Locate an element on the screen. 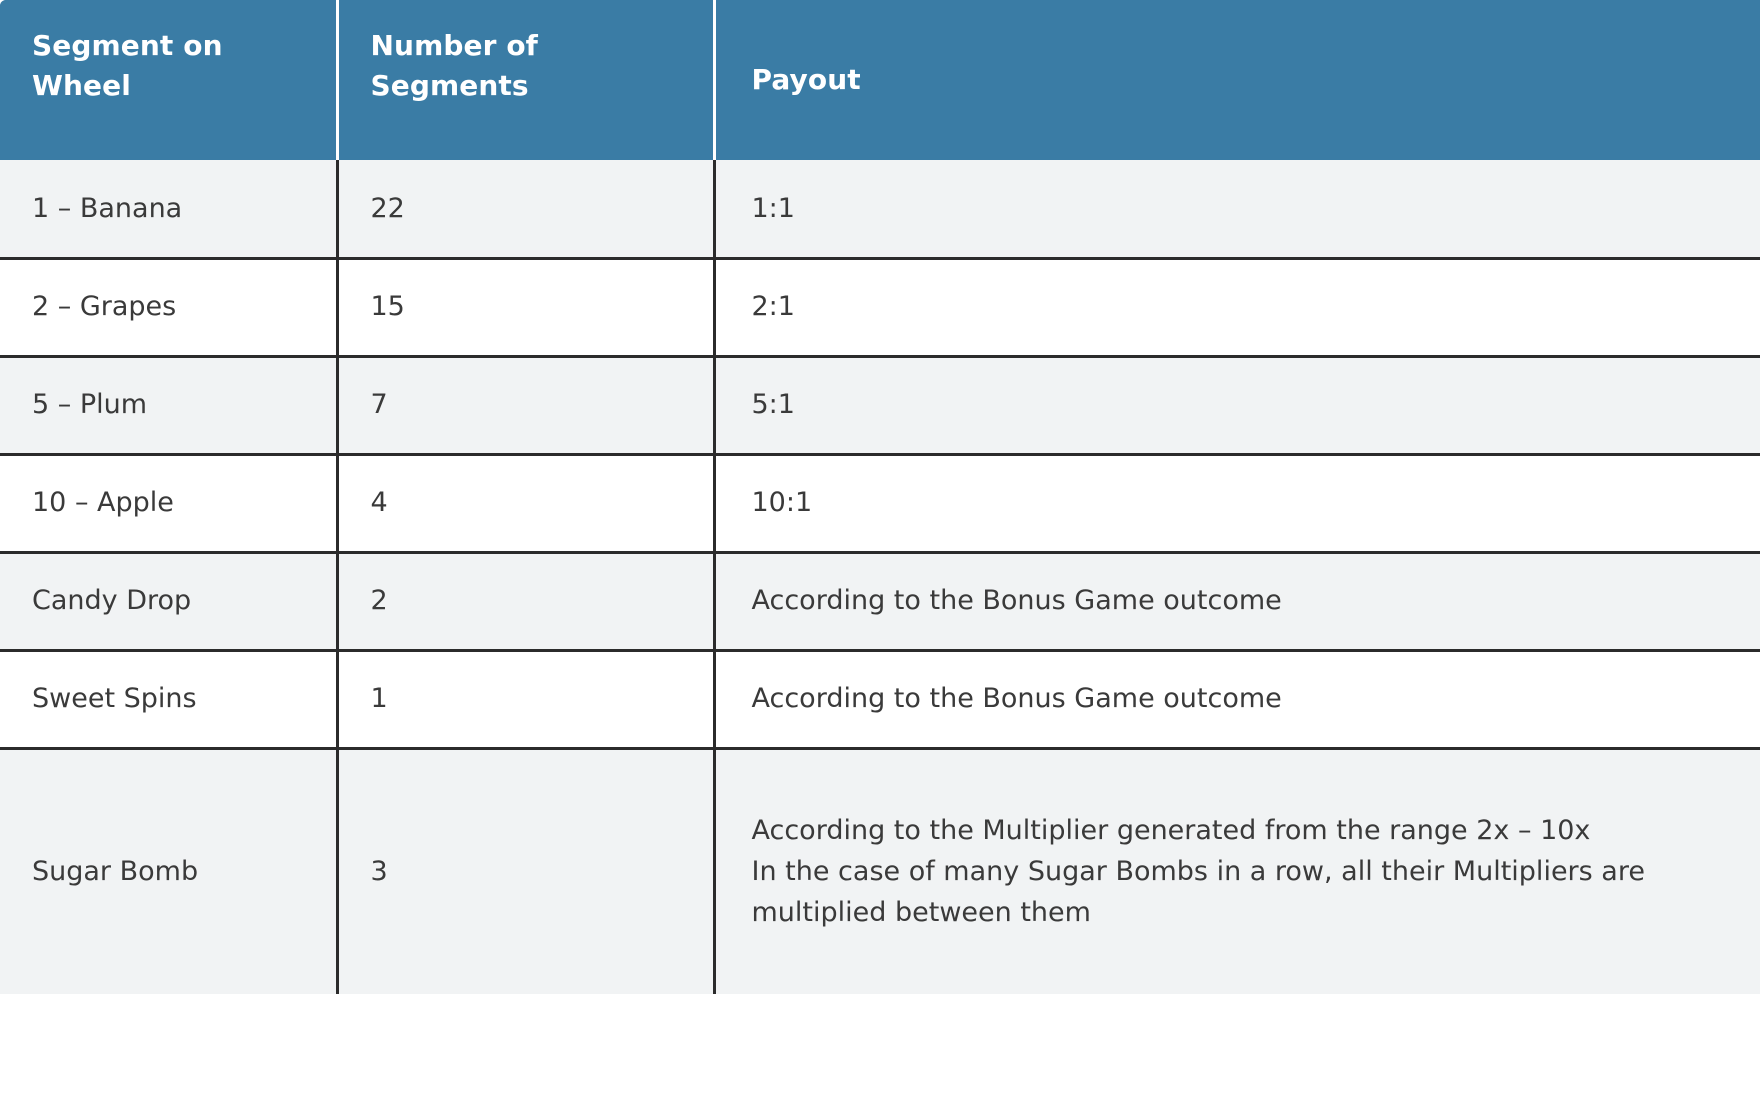  cell-number-of-segments: 22 is located at coordinates (526, 209).